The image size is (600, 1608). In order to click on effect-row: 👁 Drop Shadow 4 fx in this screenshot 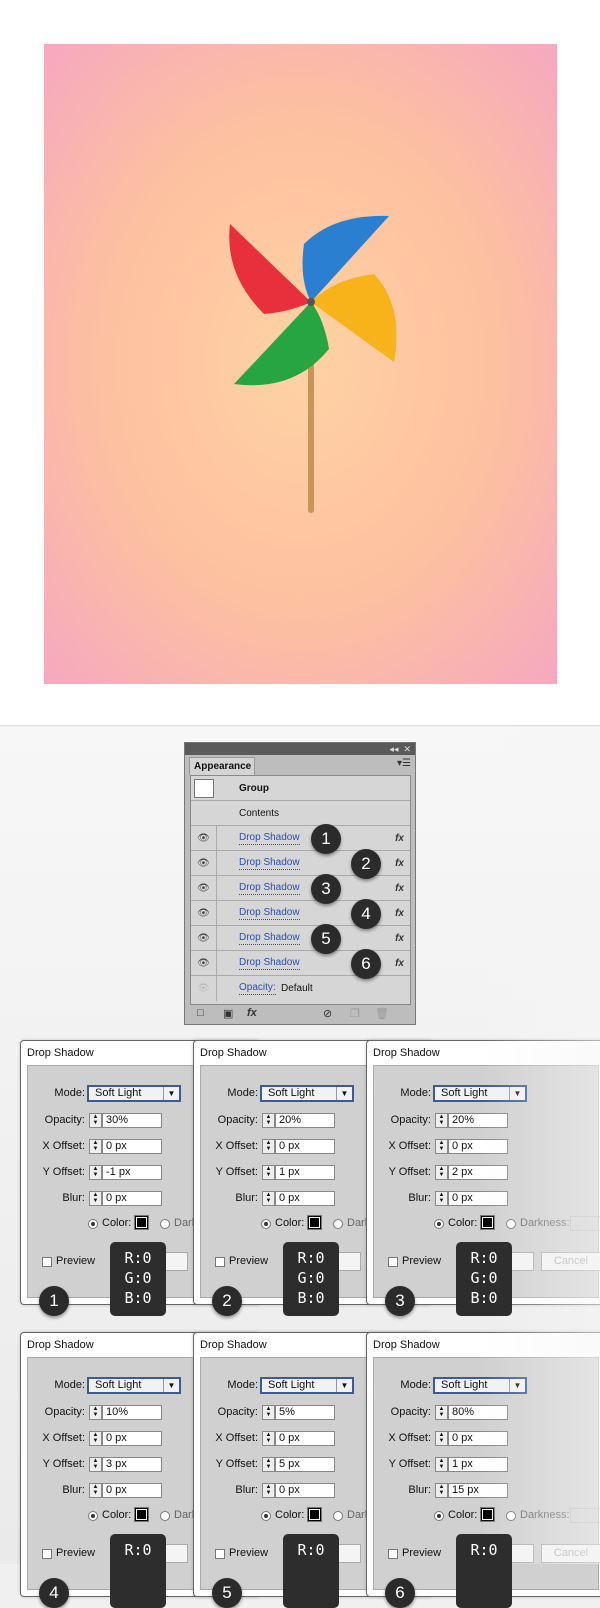, I will do `click(300, 914)`.